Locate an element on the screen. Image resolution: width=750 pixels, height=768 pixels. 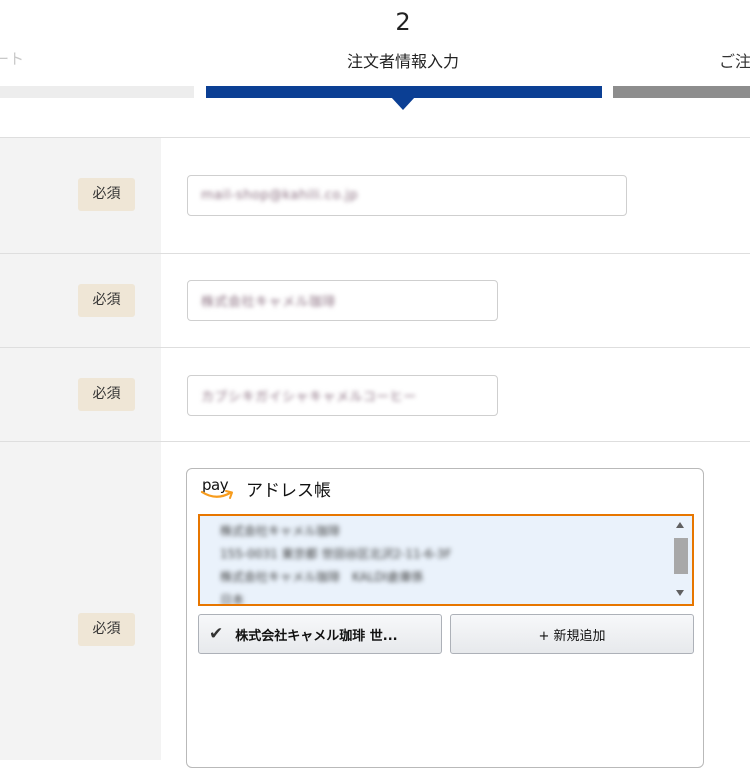
address-list-scrollbar is located at coordinates (681, 560).